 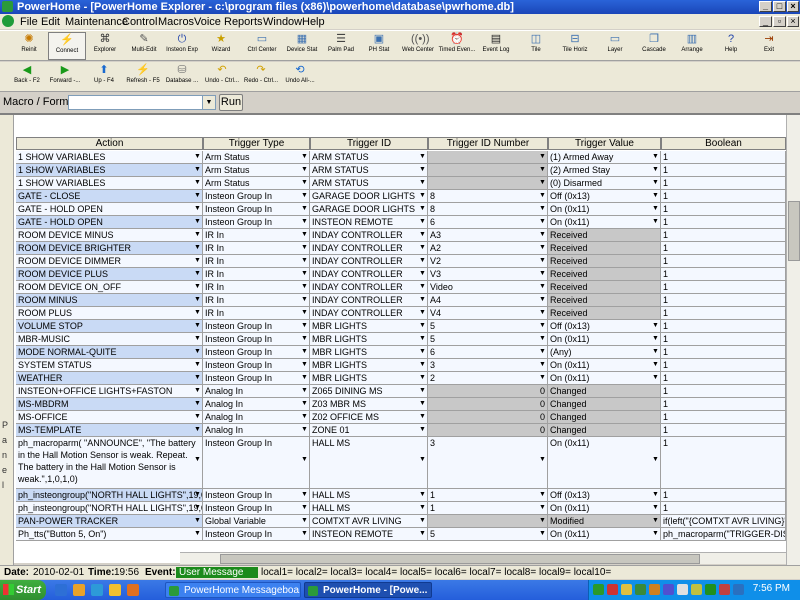 What do you see at coordinates (256, 170) in the screenshot?
I see `cell-trigger-type: Arm Status ▼` at bounding box center [256, 170].